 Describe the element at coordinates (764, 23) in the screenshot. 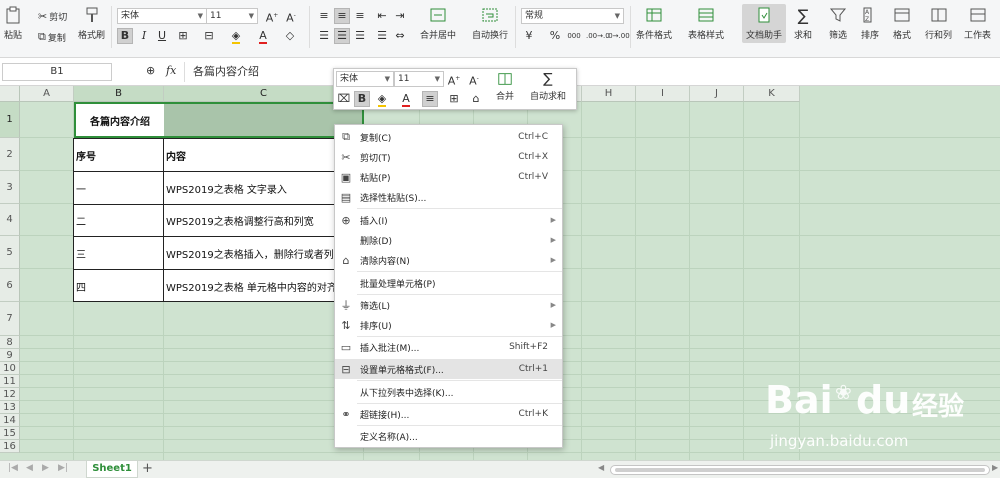

I see `doc-helper-button: 文档助手` at that location.